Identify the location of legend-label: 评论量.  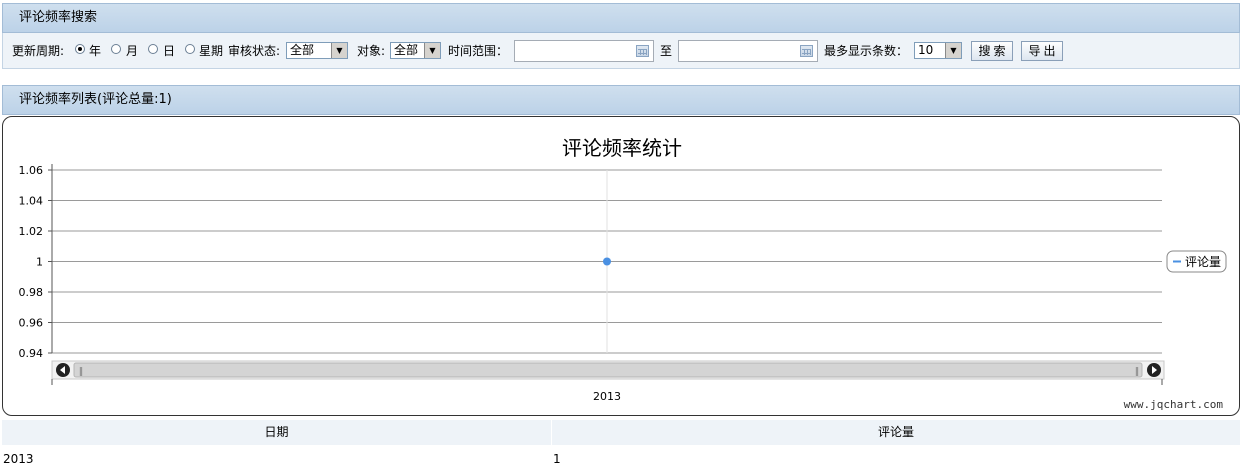
(1203, 262).